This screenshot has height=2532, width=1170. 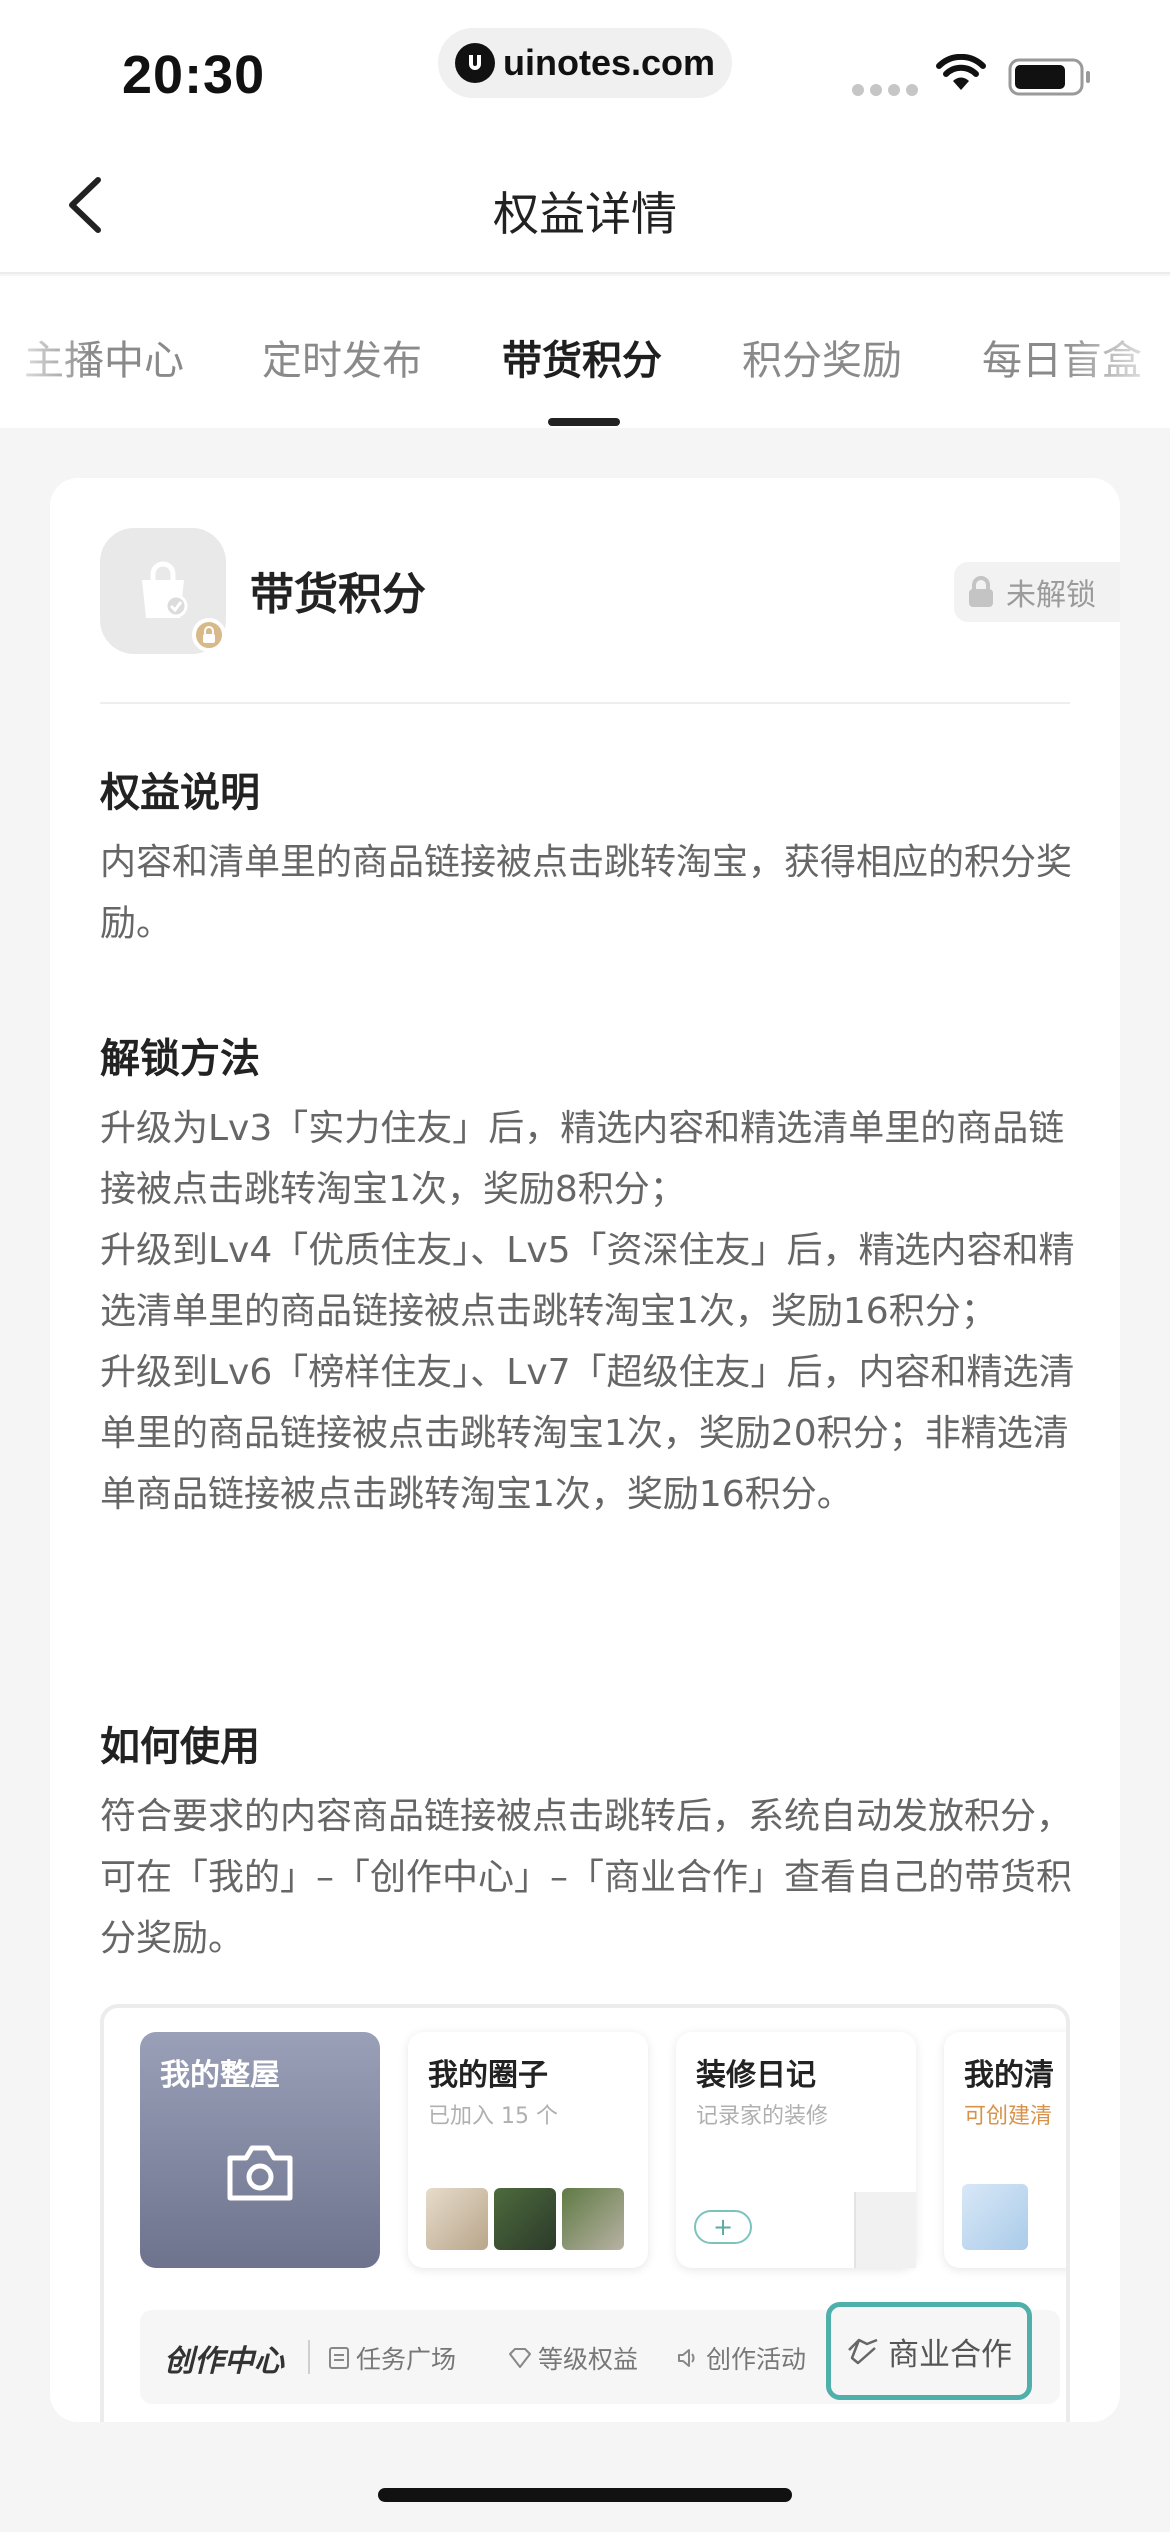 What do you see at coordinates (493, 2116) in the screenshot?
I see `preview-card-subtitle: 已加入 15 个` at bounding box center [493, 2116].